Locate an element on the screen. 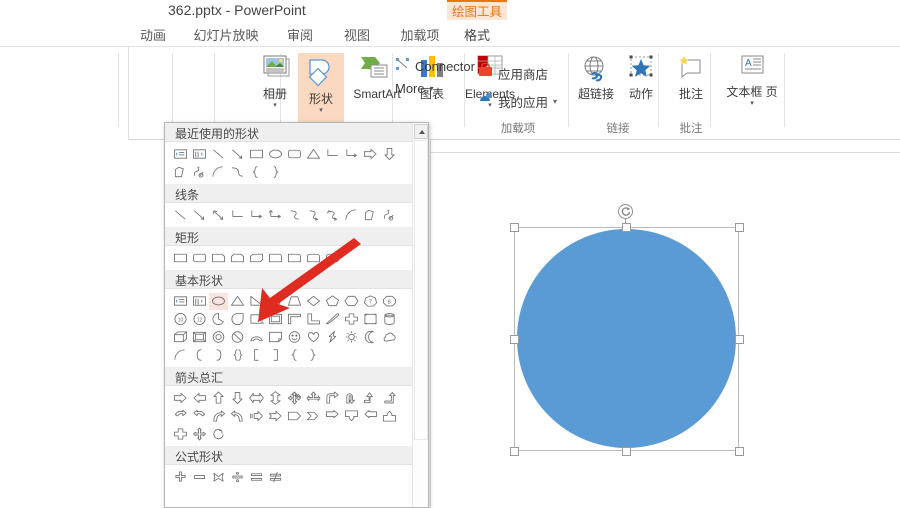 Image resolution: width=900 pixels, height=508 pixels. shape-hexagon-icon is located at coordinates (351, 301).